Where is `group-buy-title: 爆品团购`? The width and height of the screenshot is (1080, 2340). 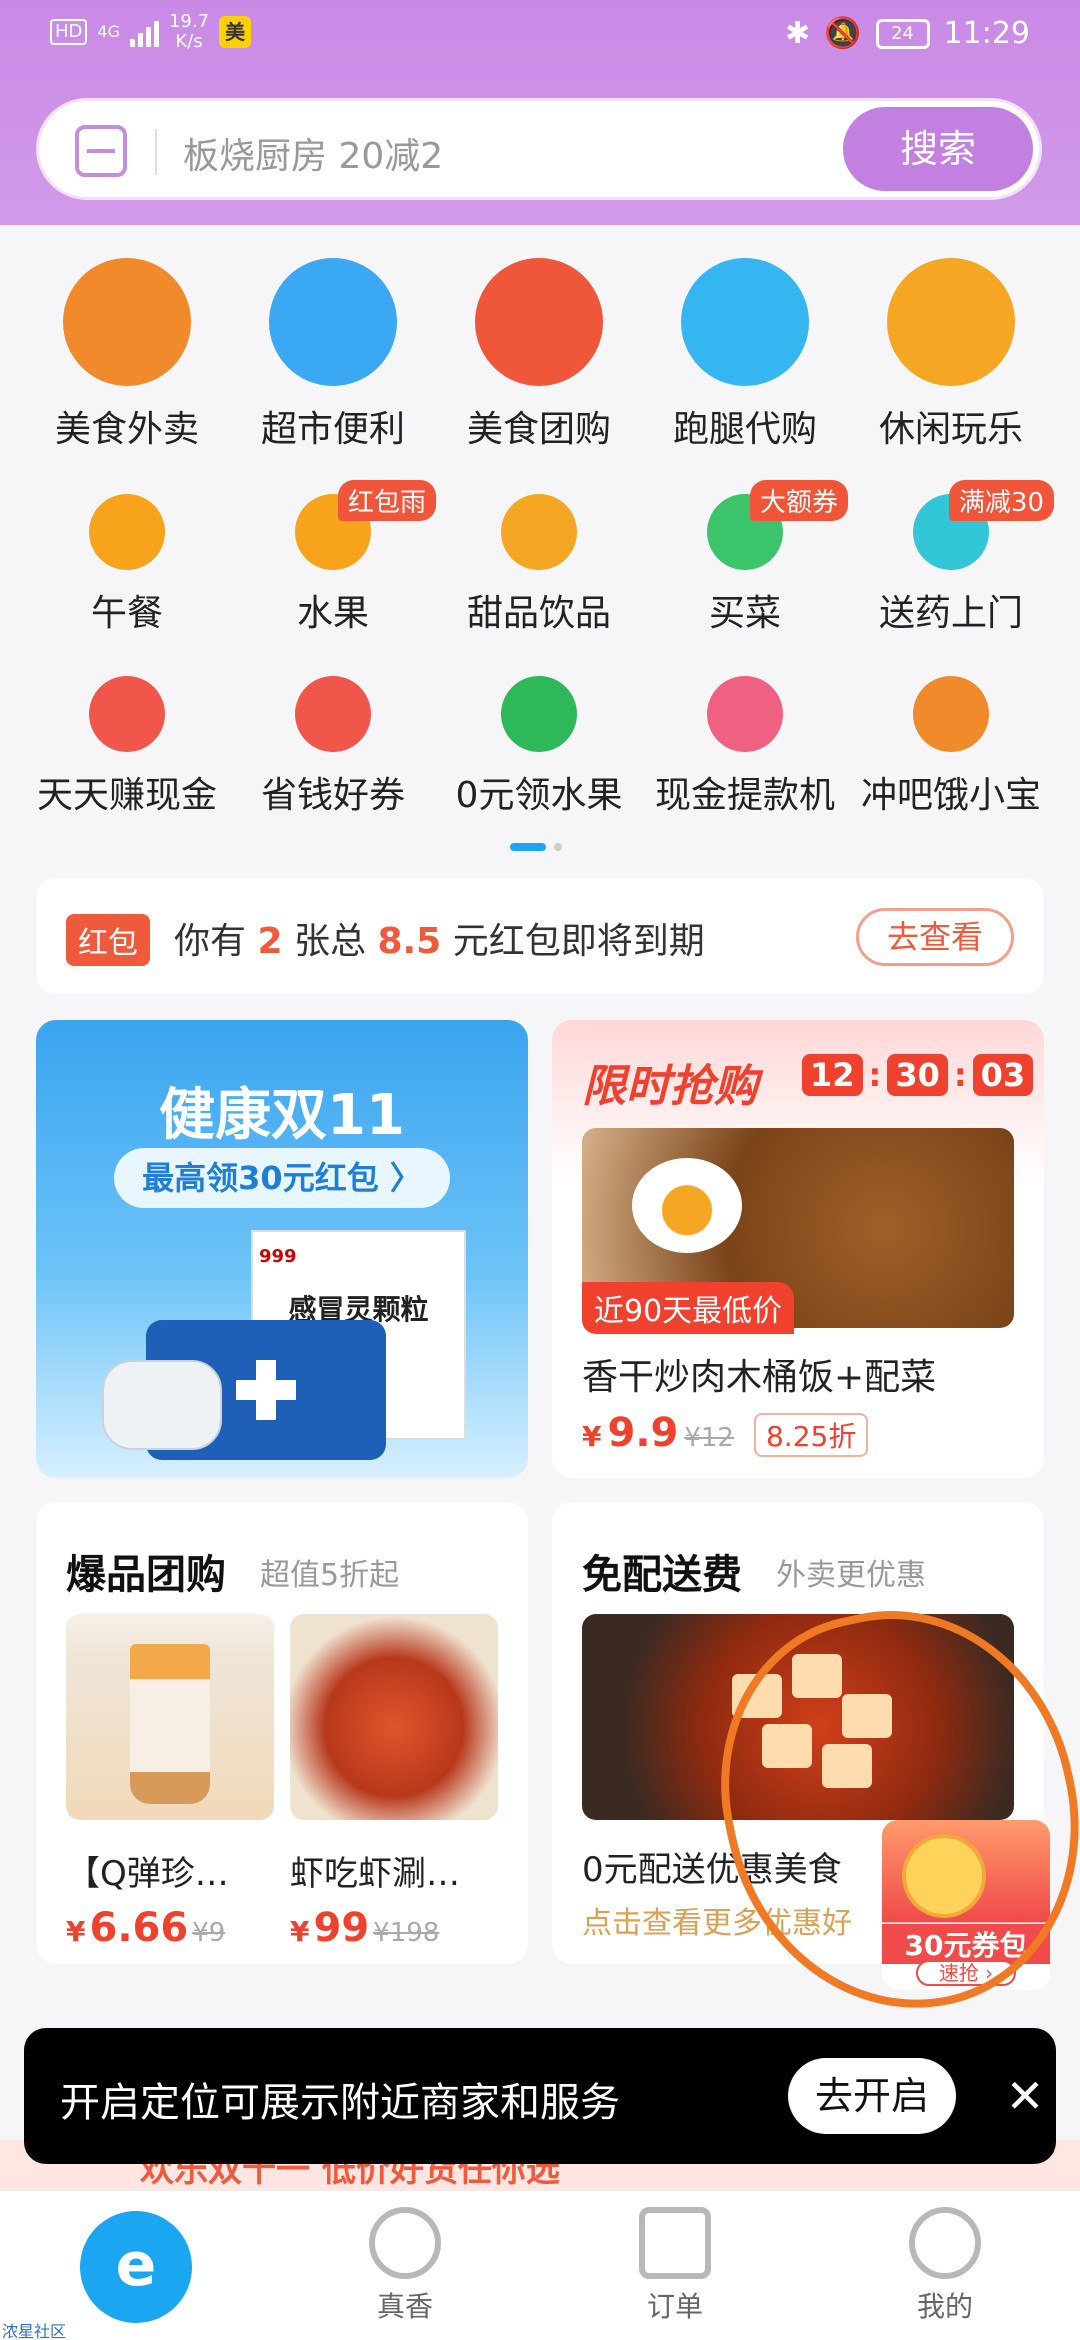
group-buy-title: 爆品团购 is located at coordinates (146, 1575).